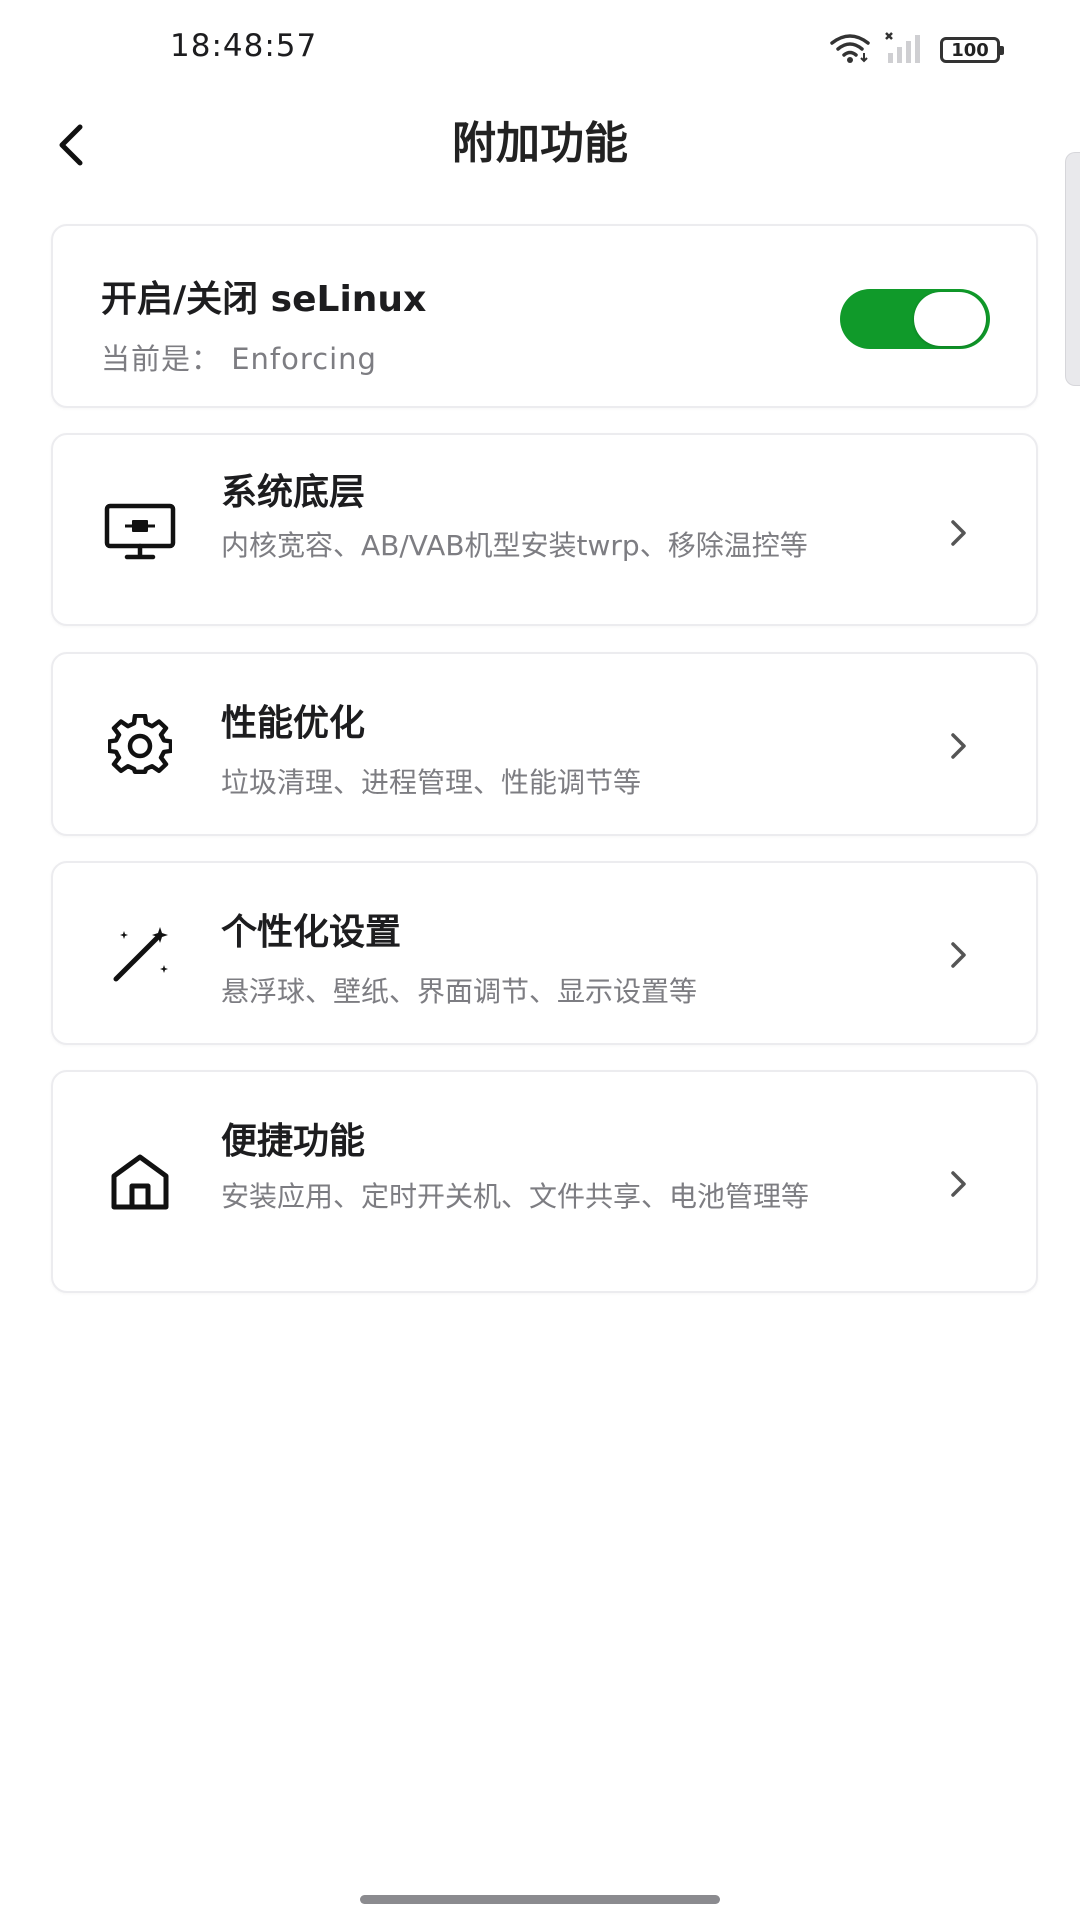  Describe the element at coordinates (544, 953) in the screenshot. I see `list-item-personalize: 个性化设置 悬浮球、壁纸、界面调节、显示设置等` at that location.